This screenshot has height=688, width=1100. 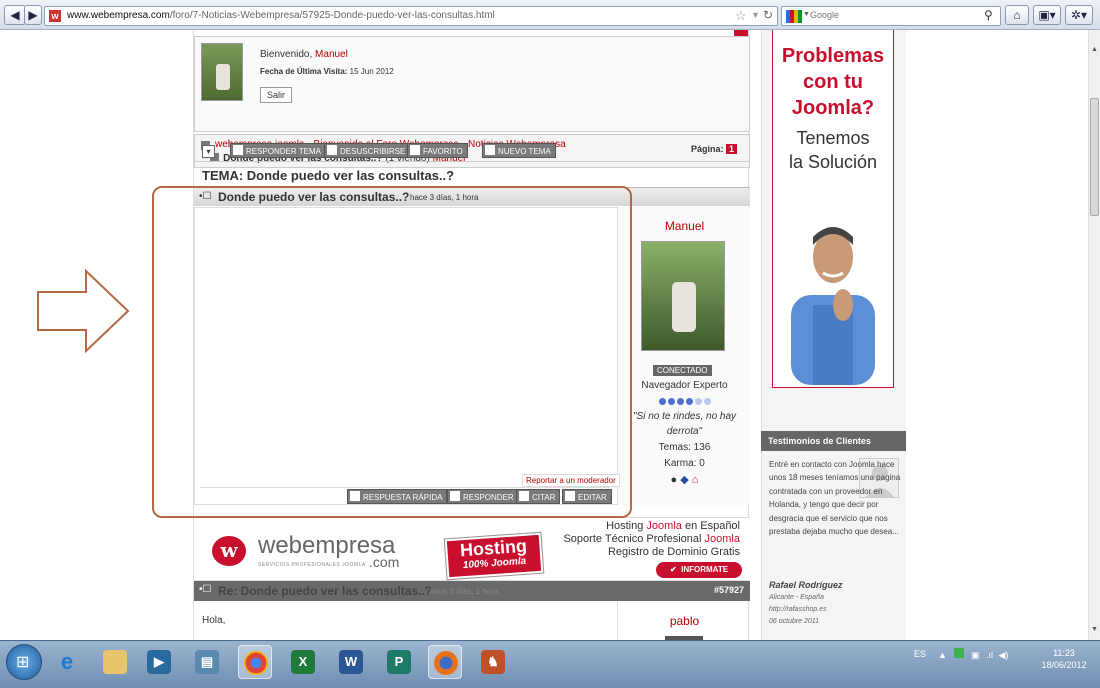 What do you see at coordinates (989, 655) in the screenshot?
I see `signal-icon: .ıl` at bounding box center [989, 655].